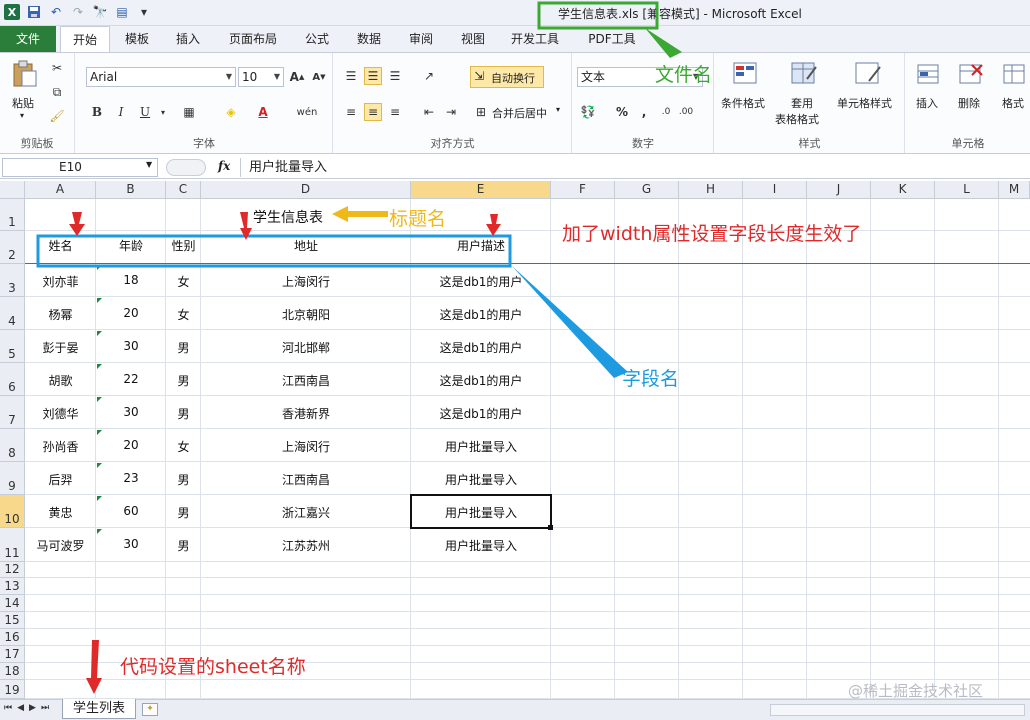 The image size is (1030, 720). What do you see at coordinates (100, 12) in the screenshot?
I see `find-icon: 🔭` at bounding box center [100, 12].